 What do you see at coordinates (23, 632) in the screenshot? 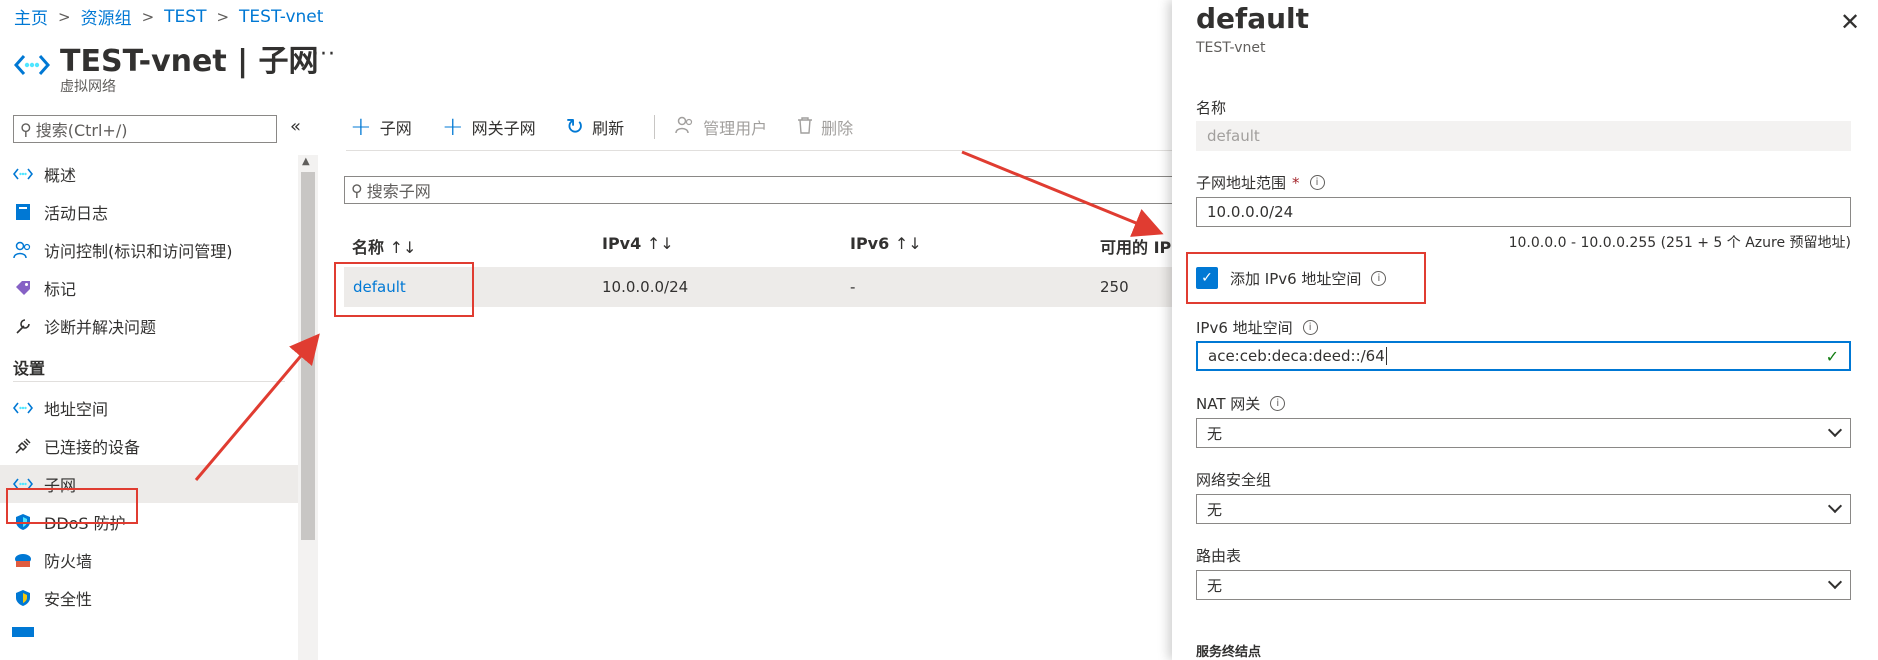
I see `sidebar-item-cutoff` at bounding box center [23, 632].